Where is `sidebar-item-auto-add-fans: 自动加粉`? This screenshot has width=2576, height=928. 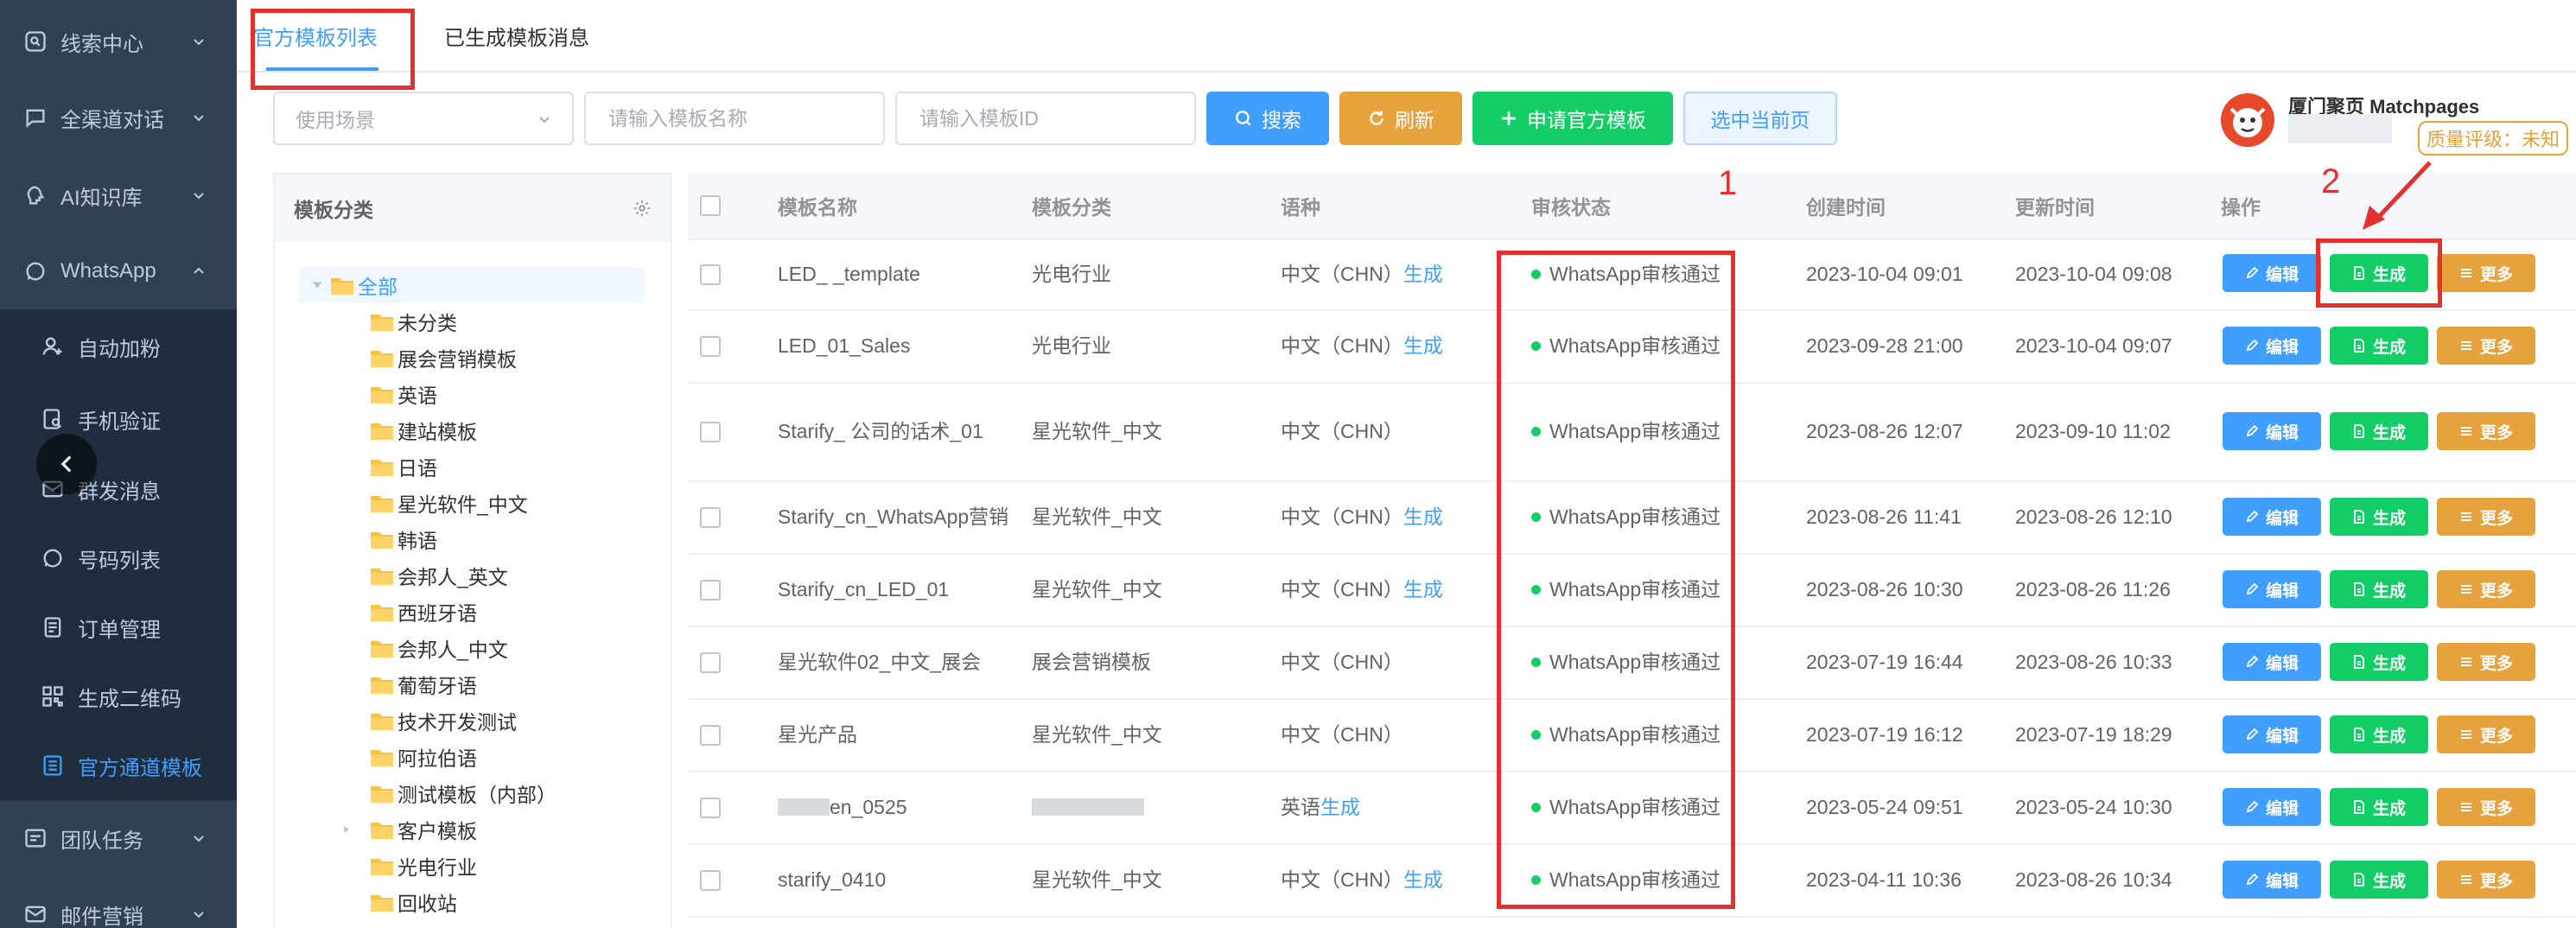 sidebar-item-auto-add-fans: 自动加粉 is located at coordinates (118, 346).